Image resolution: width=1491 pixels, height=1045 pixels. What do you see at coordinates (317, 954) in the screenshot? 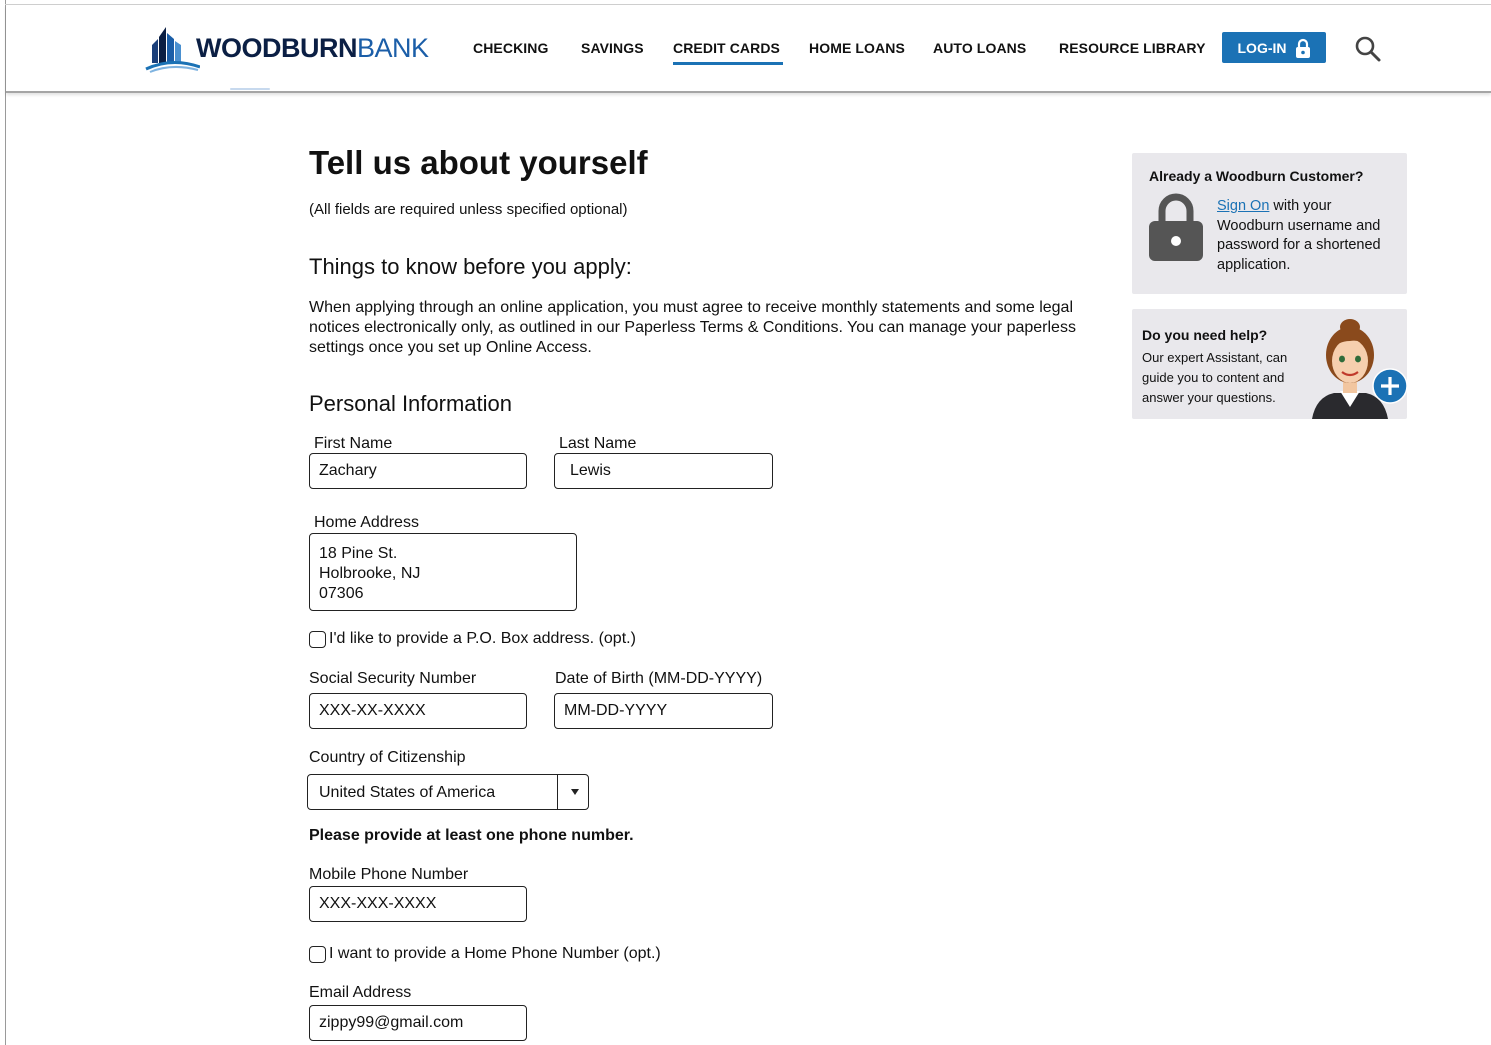
I see `home-phone-checkbox` at bounding box center [317, 954].